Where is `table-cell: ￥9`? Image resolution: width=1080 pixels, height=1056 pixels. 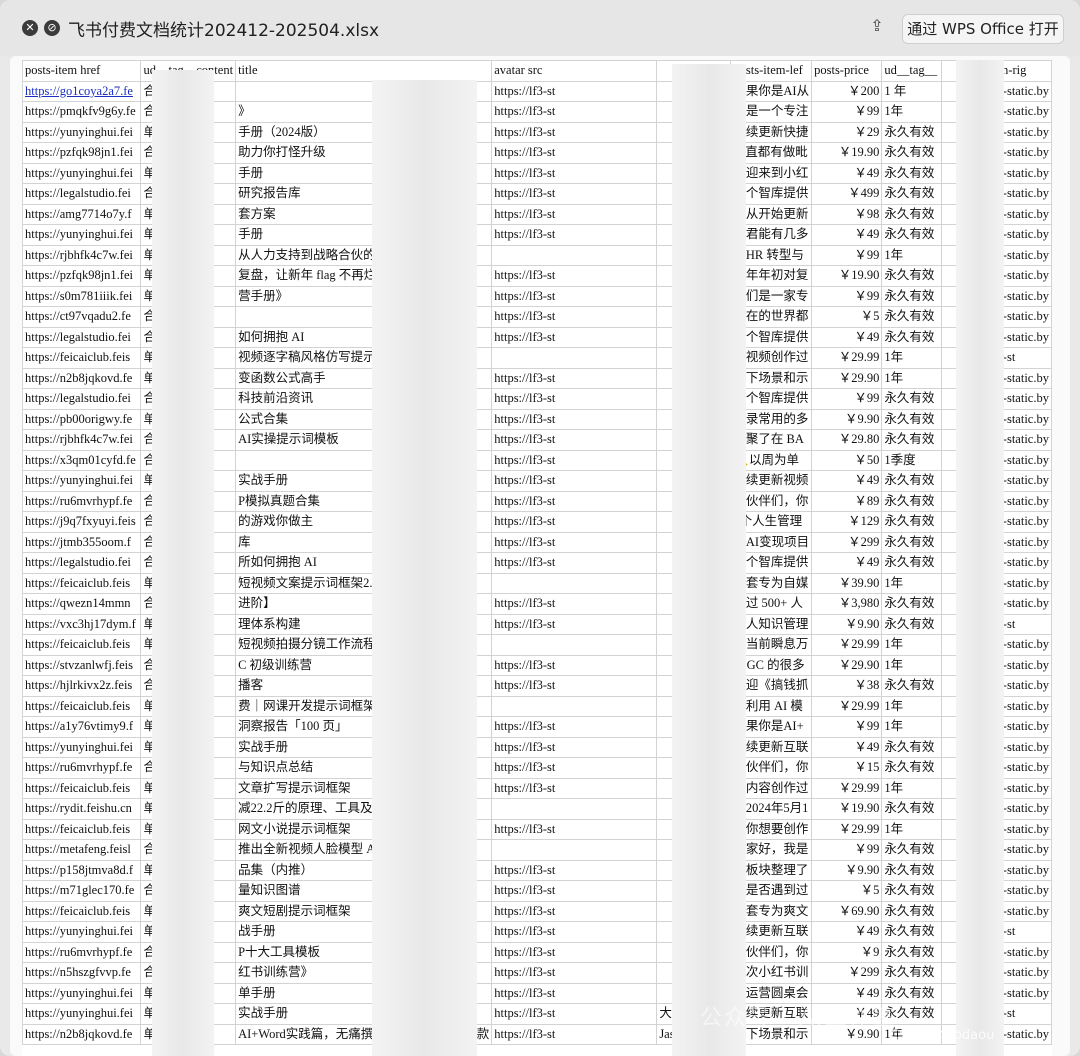 table-cell: ￥9 is located at coordinates (847, 952).